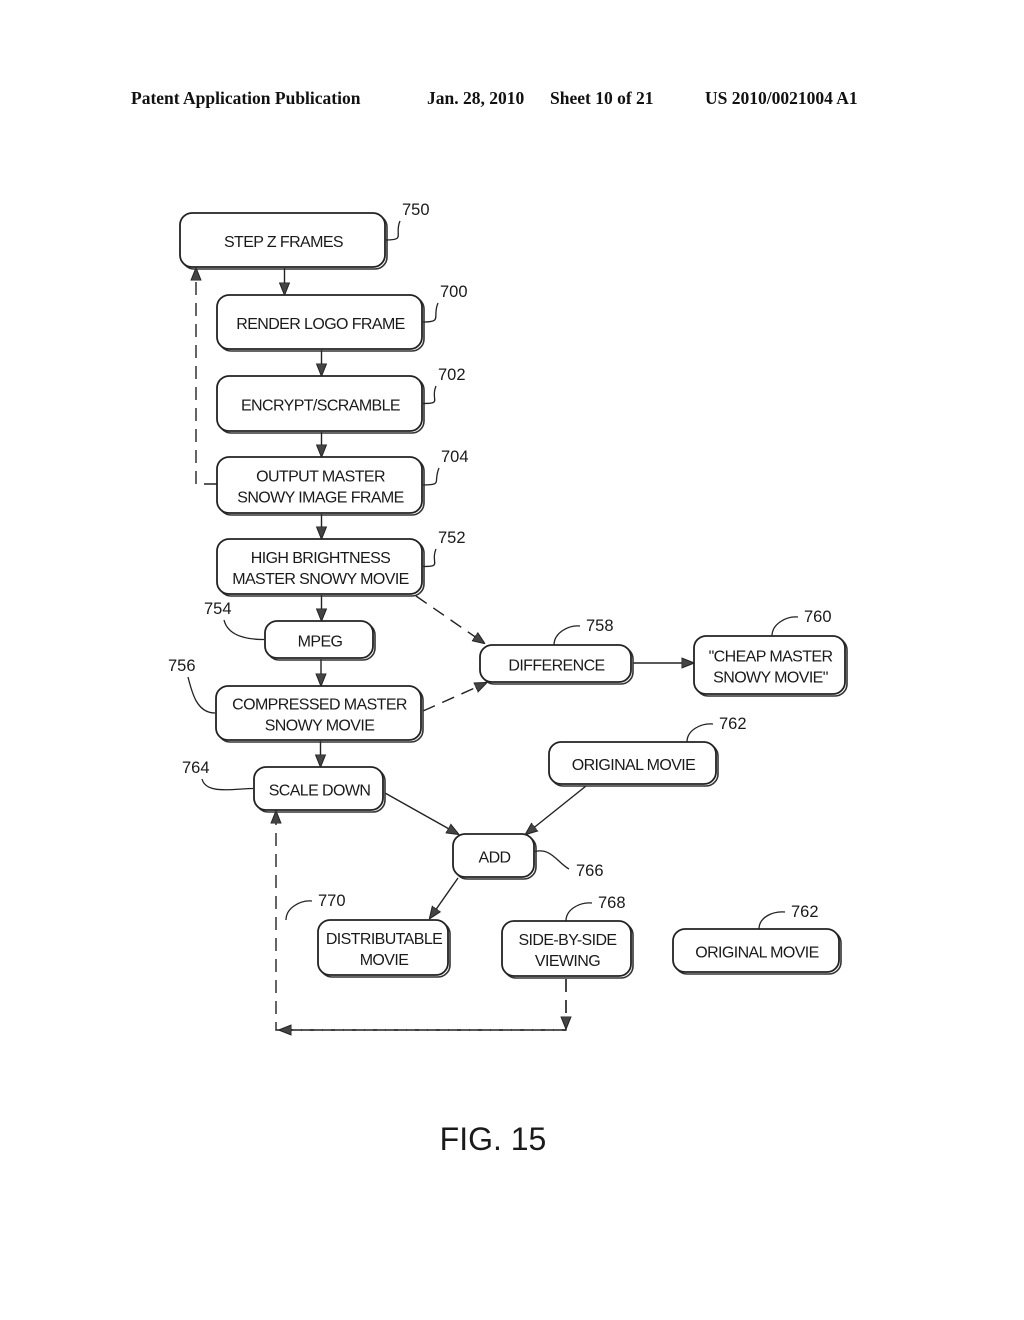  What do you see at coordinates (454, 697) in the screenshot?
I see `edge-compressed-master-to-difference` at bounding box center [454, 697].